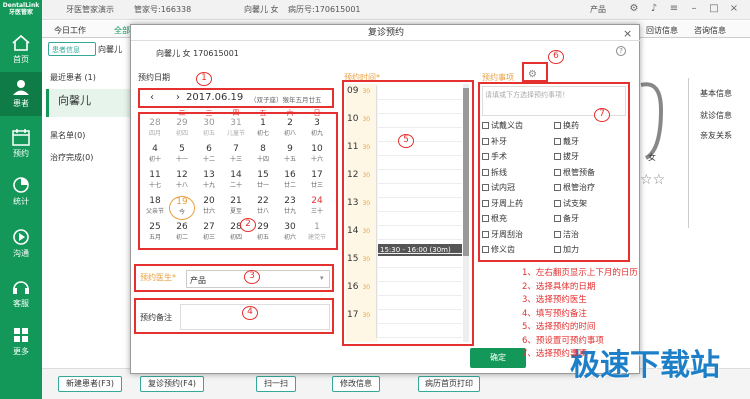  I want to click on menu-icon: ≡, so click(674, 9).